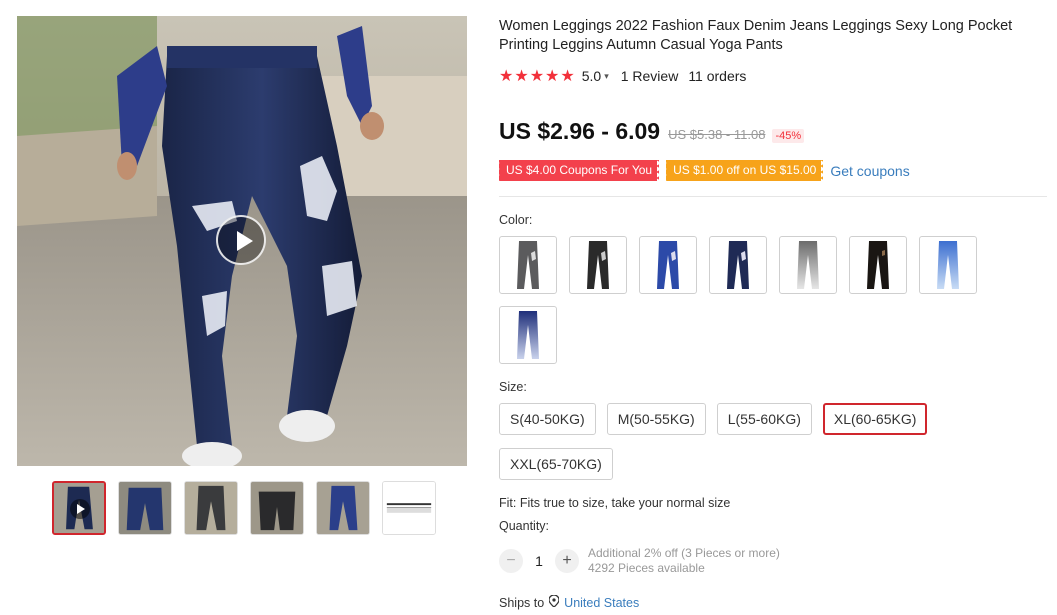 The height and width of the screenshot is (615, 1057). Describe the element at coordinates (554, 602) in the screenshot. I see `location-pin-icon` at that location.